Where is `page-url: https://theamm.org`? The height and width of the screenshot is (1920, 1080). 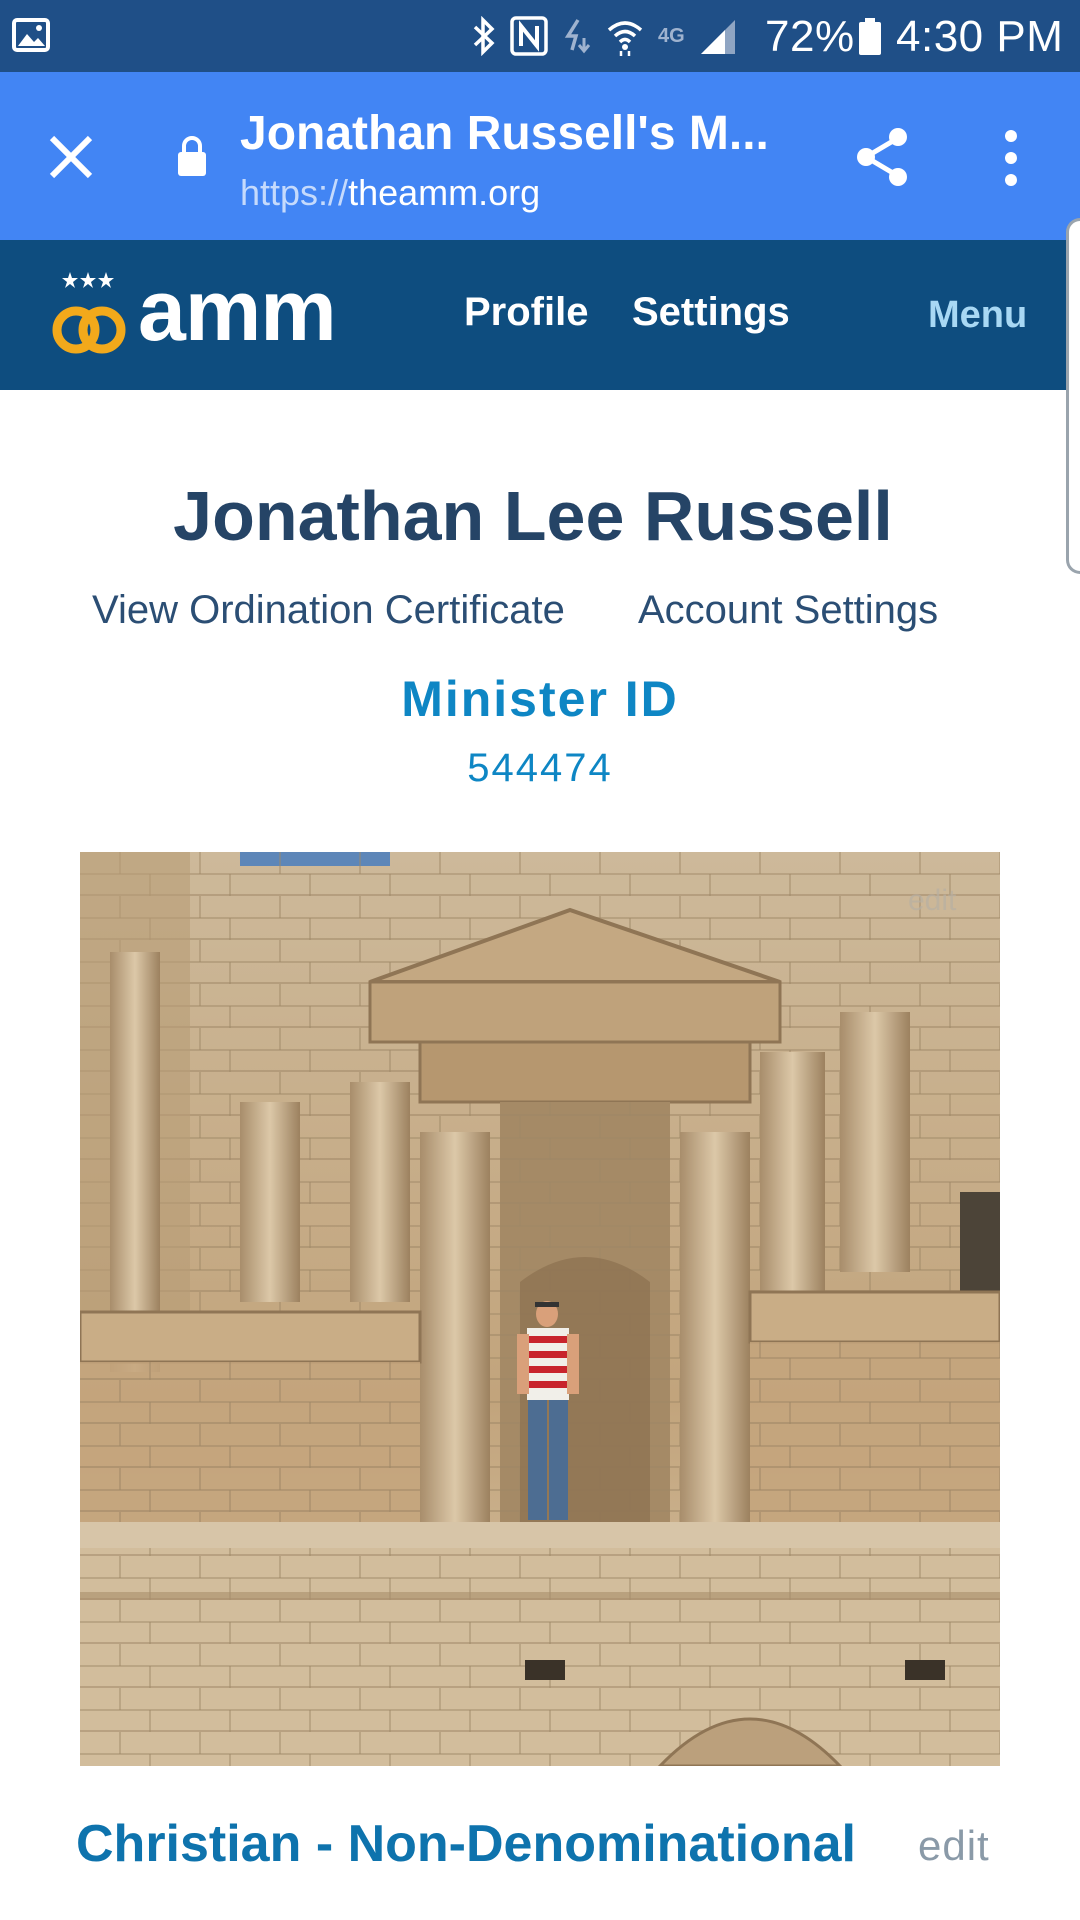 page-url: https://theamm.org is located at coordinates (390, 193).